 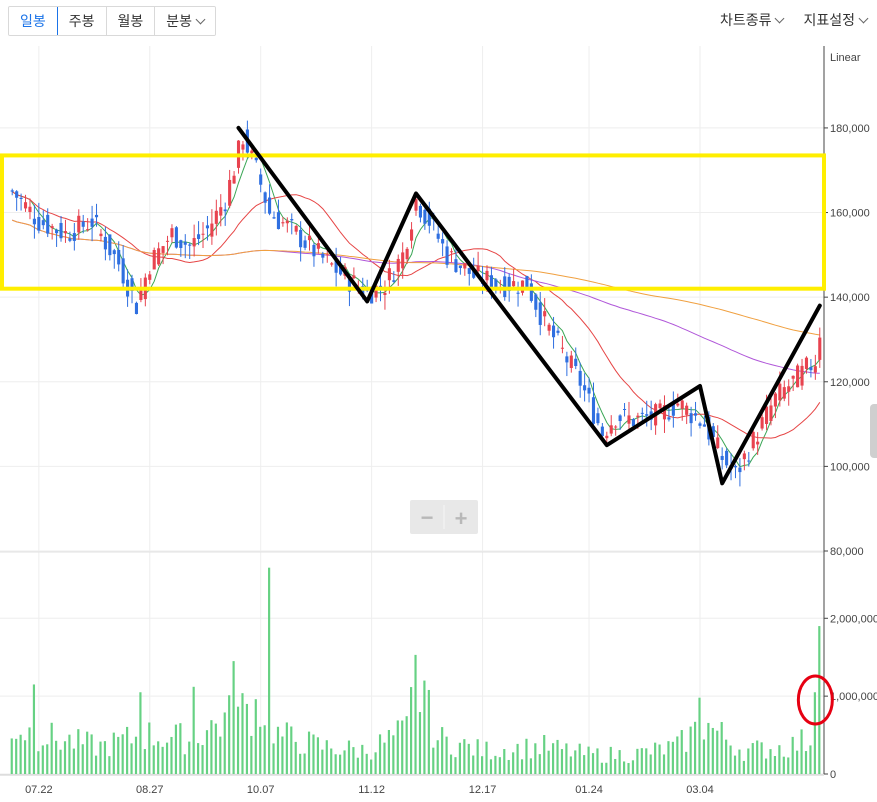 What do you see at coordinates (845, 58) in the screenshot?
I see `scale-type-label: Linear` at bounding box center [845, 58].